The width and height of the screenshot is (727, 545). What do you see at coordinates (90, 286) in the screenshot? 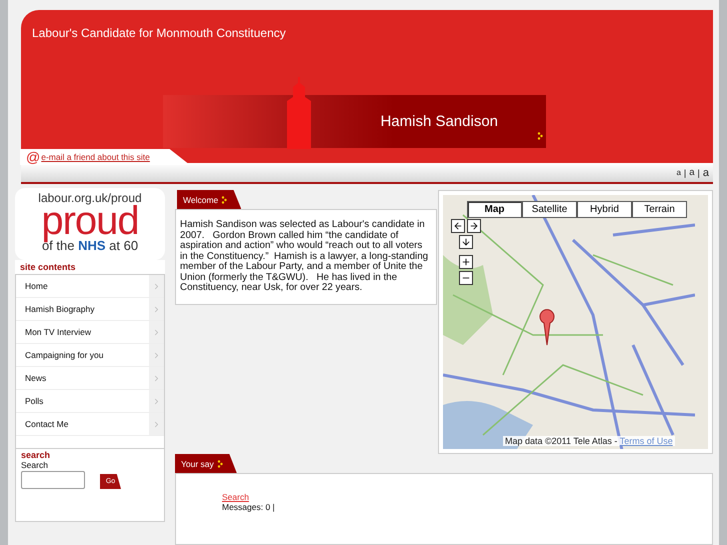
I see `menu-item: Home` at bounding box center [90, 286].